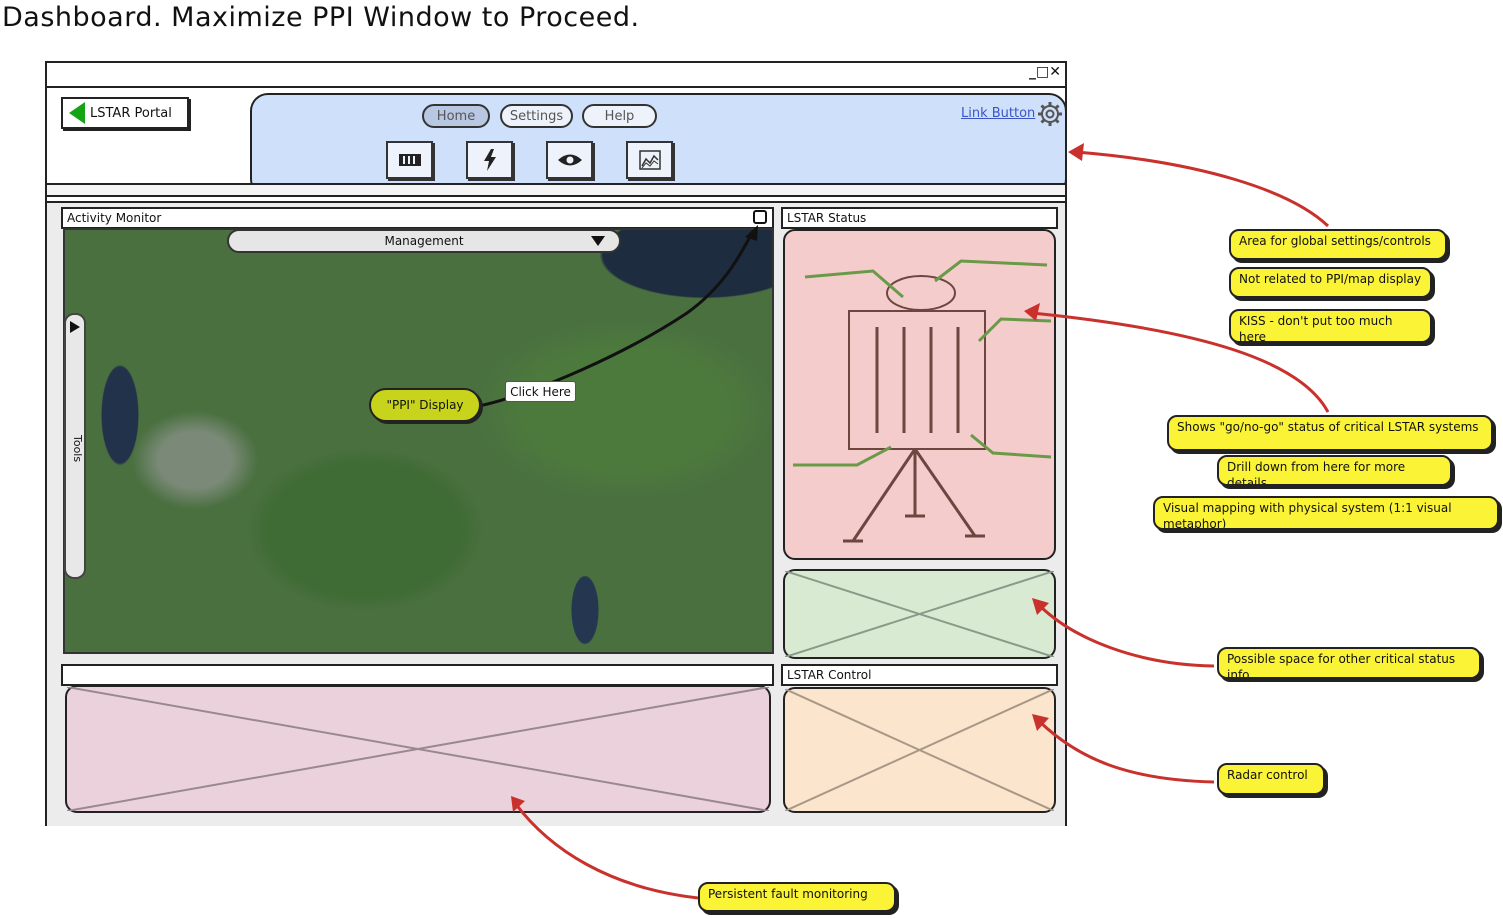 The height and width of the screenshot is (919, 1503). What do you see at coordinates (1126, 636) in the screenshot?
I see `arrow-other-status` at bounding box center [1126, 636].